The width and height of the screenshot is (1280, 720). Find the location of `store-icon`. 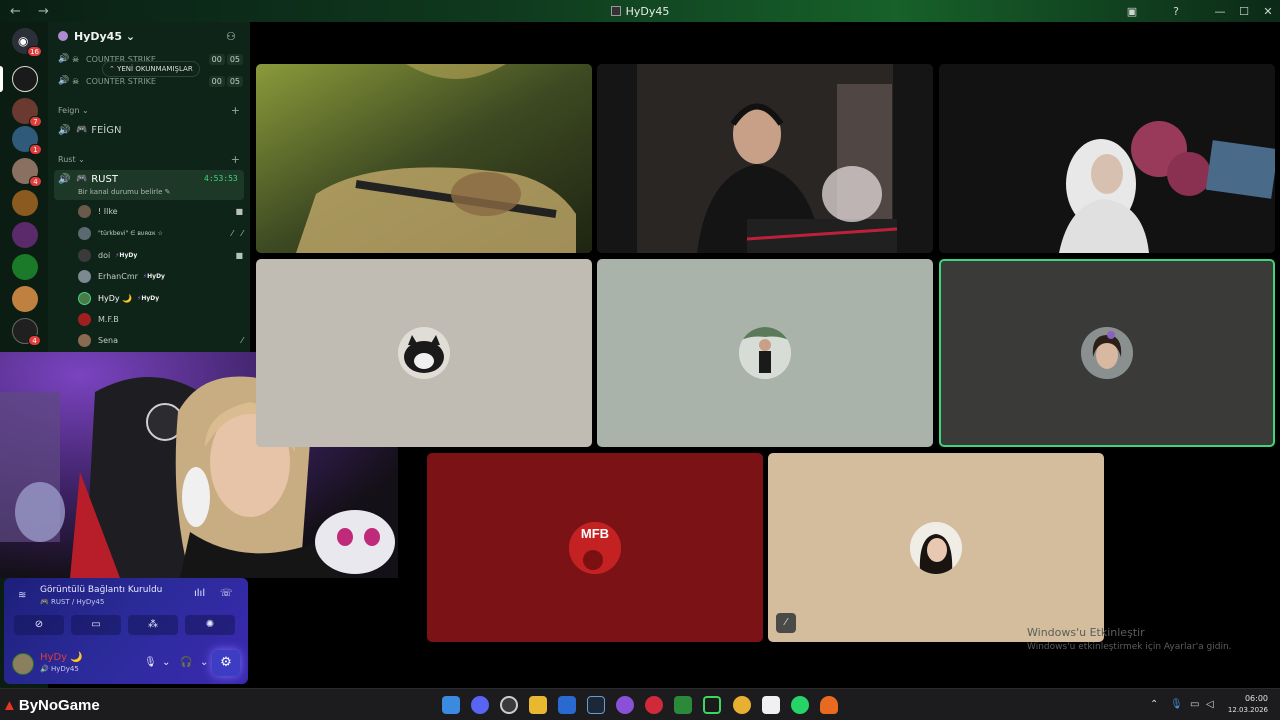

store-icon is located at coordinates (567, 705).